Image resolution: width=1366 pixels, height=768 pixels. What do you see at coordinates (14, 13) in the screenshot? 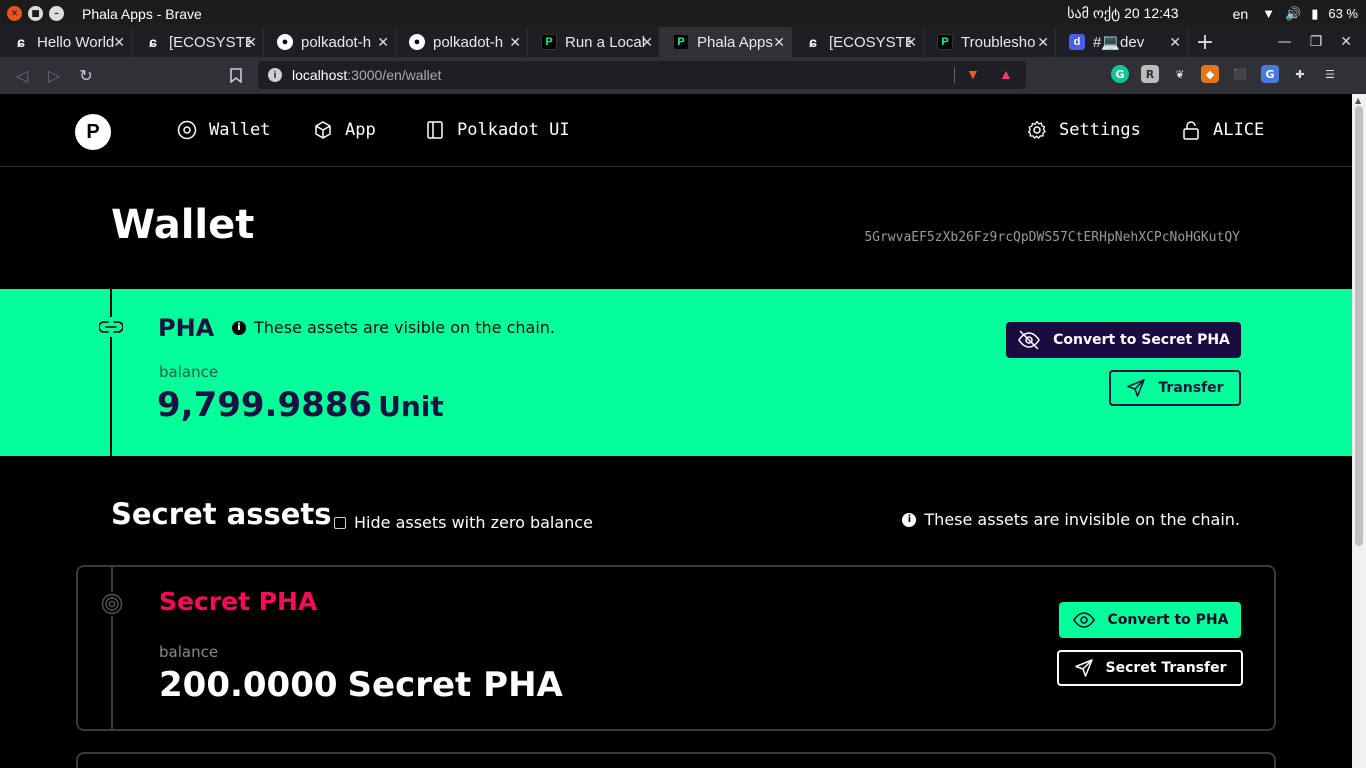
I see `window-close-icon: ✕` at bounding box center [14, 13].